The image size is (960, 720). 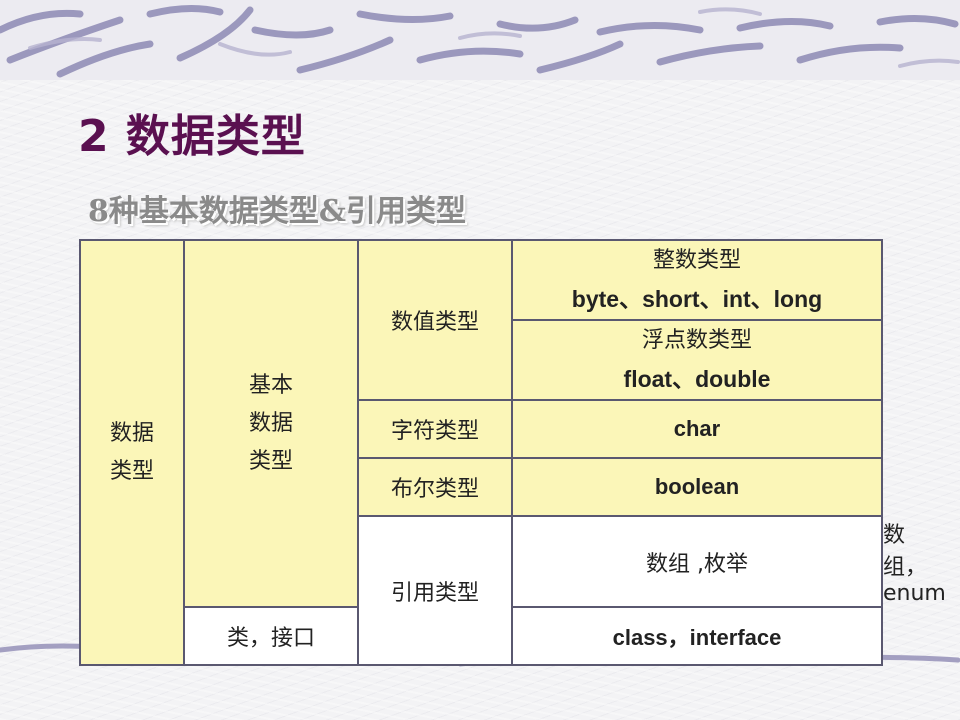 I want to click on basic-types-cell: 基本 数据 类型, so click(x=271, y=423).